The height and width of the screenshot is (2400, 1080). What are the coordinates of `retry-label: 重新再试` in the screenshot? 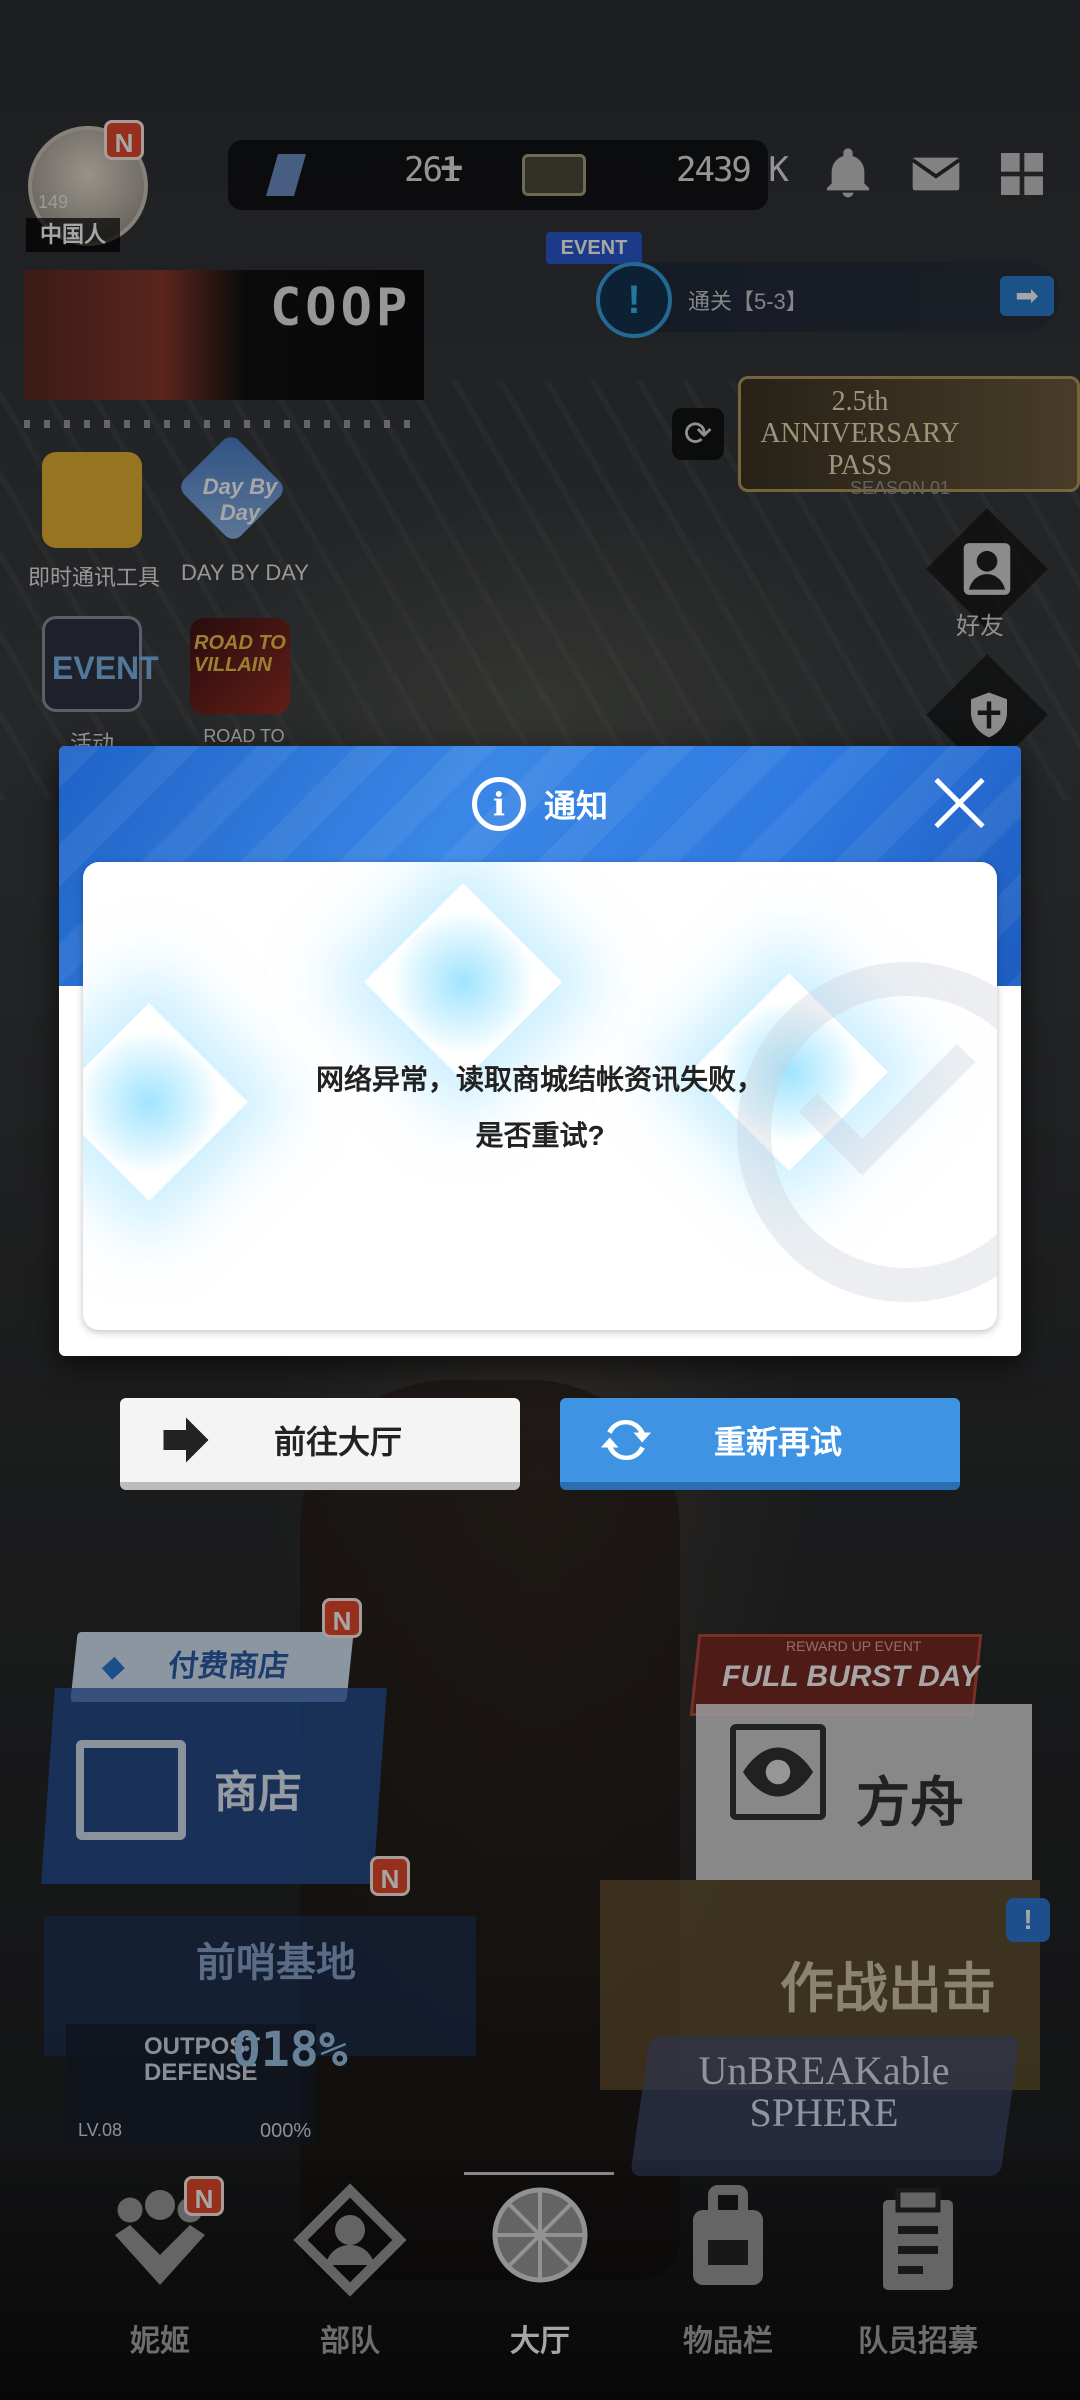 It's located at (777, 1442).